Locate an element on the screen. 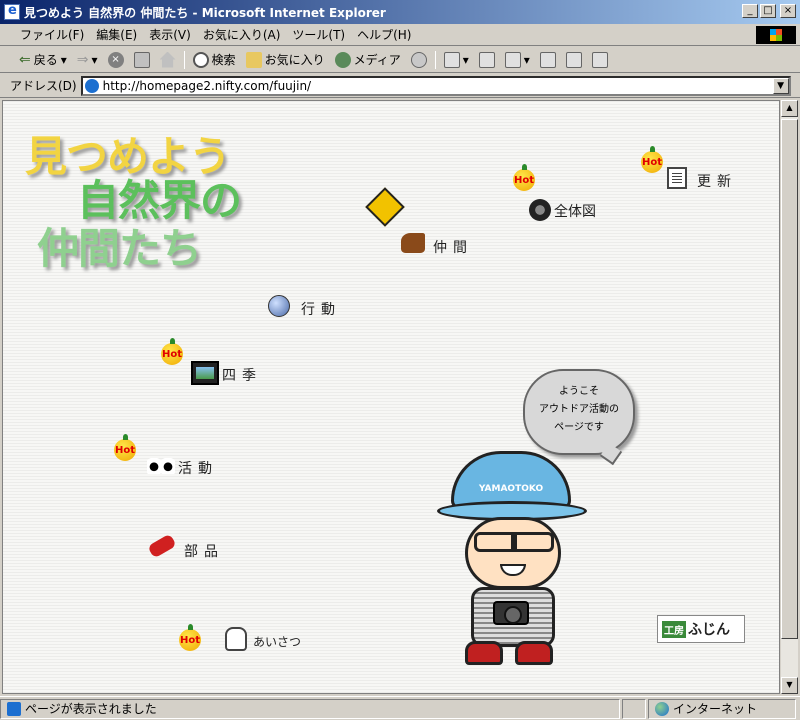 The height and width of the screenshot is (720, 800). discuss-icon is located at coordinates (547, 59).